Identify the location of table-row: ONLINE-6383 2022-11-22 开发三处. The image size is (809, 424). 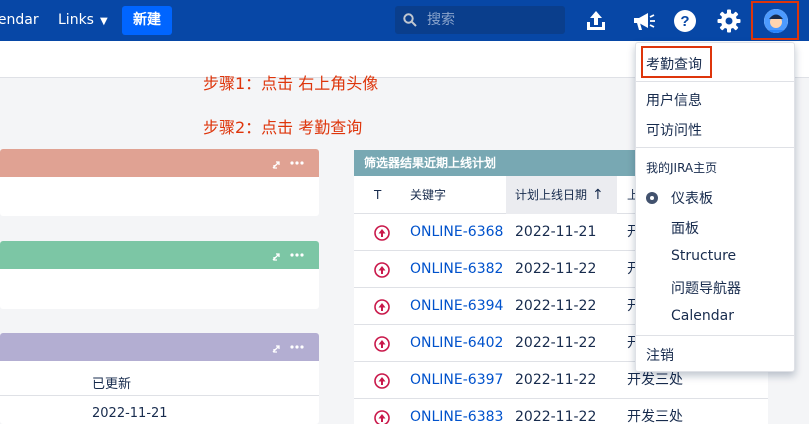
(561, 411).